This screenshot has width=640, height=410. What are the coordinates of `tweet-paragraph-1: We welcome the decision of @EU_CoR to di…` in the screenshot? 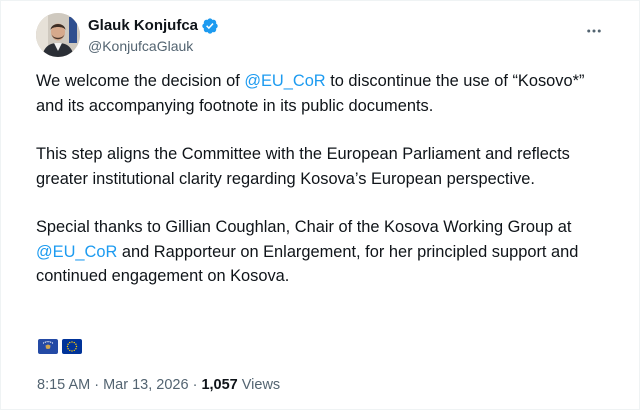 It's located at (323, 93).